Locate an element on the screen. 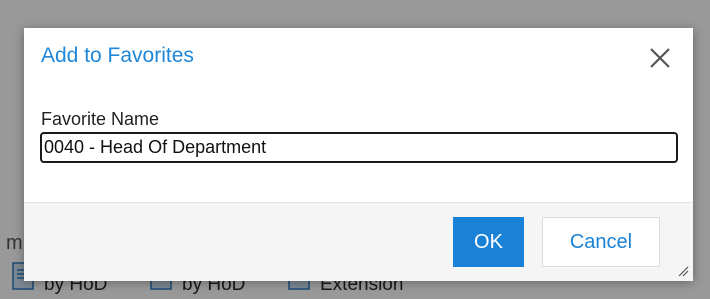  favorite-name-label: Favorite Name is located at coordinates (100, 119).